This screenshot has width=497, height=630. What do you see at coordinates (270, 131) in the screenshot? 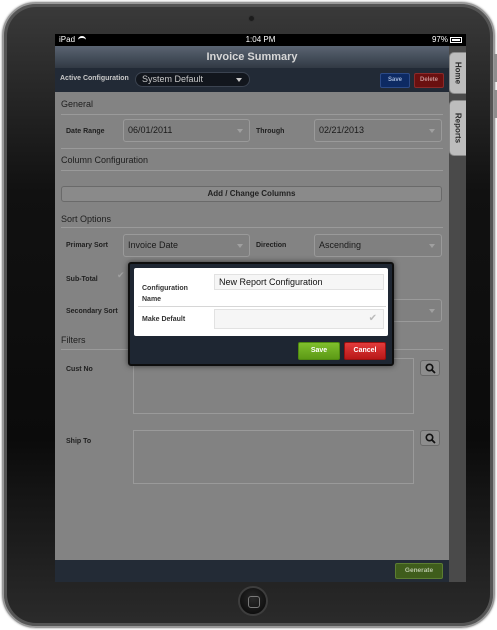
I see `through-label: Through` at bounding box center [270, 131].